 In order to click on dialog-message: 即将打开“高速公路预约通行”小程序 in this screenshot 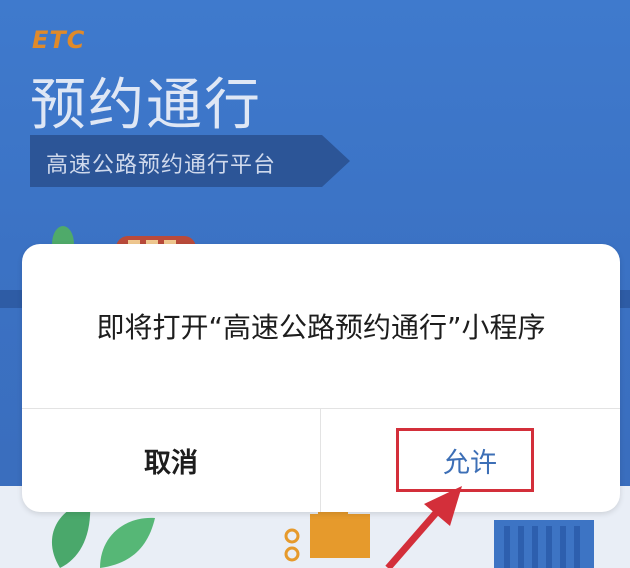, I will do `click(321, 327)`.